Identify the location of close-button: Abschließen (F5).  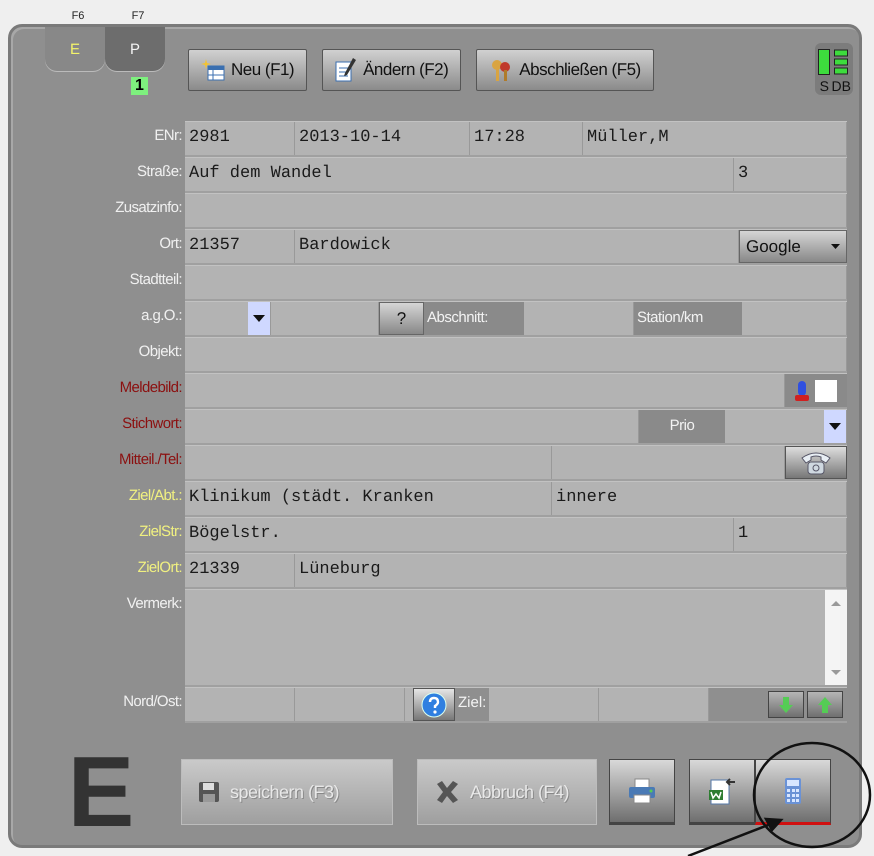
(565, 70).